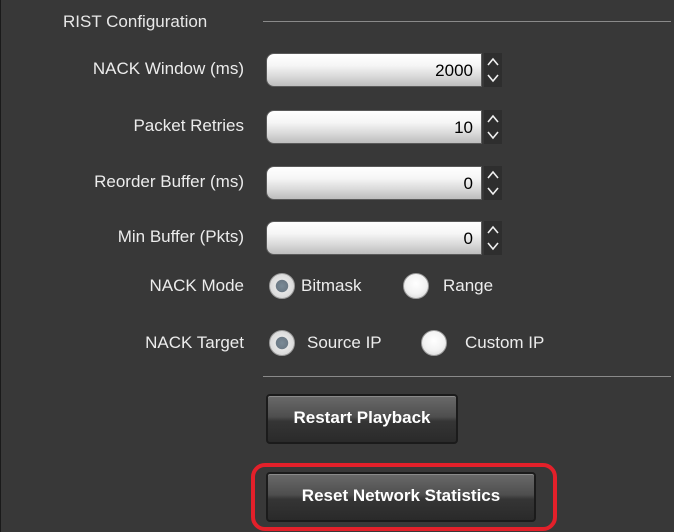  Describe the element at coordinates (467, 21) in the screenshot. I see `group-divider` at that location.